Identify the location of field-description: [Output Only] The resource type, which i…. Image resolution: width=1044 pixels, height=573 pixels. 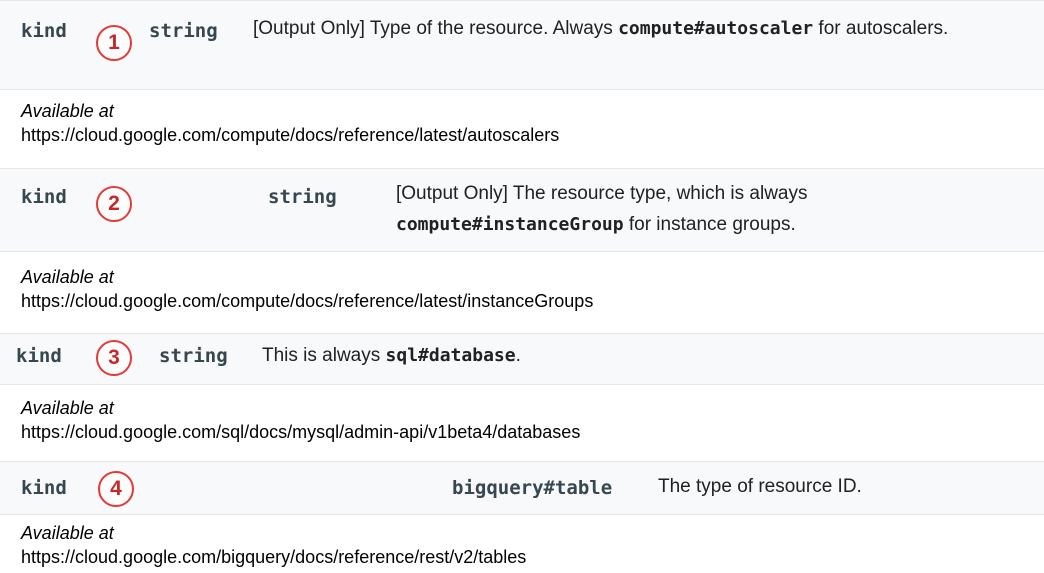
(602, 209).